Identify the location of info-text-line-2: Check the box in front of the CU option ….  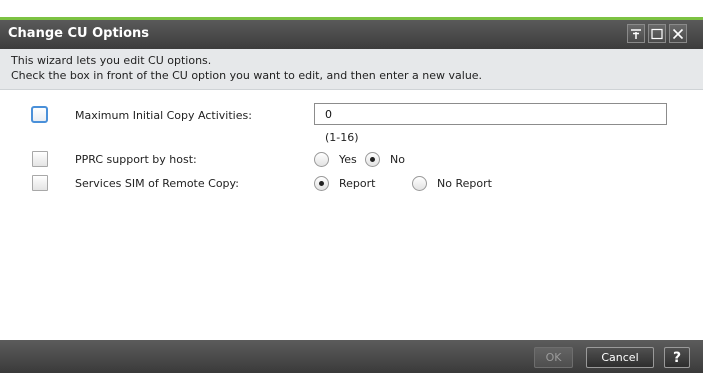
(247, 75).